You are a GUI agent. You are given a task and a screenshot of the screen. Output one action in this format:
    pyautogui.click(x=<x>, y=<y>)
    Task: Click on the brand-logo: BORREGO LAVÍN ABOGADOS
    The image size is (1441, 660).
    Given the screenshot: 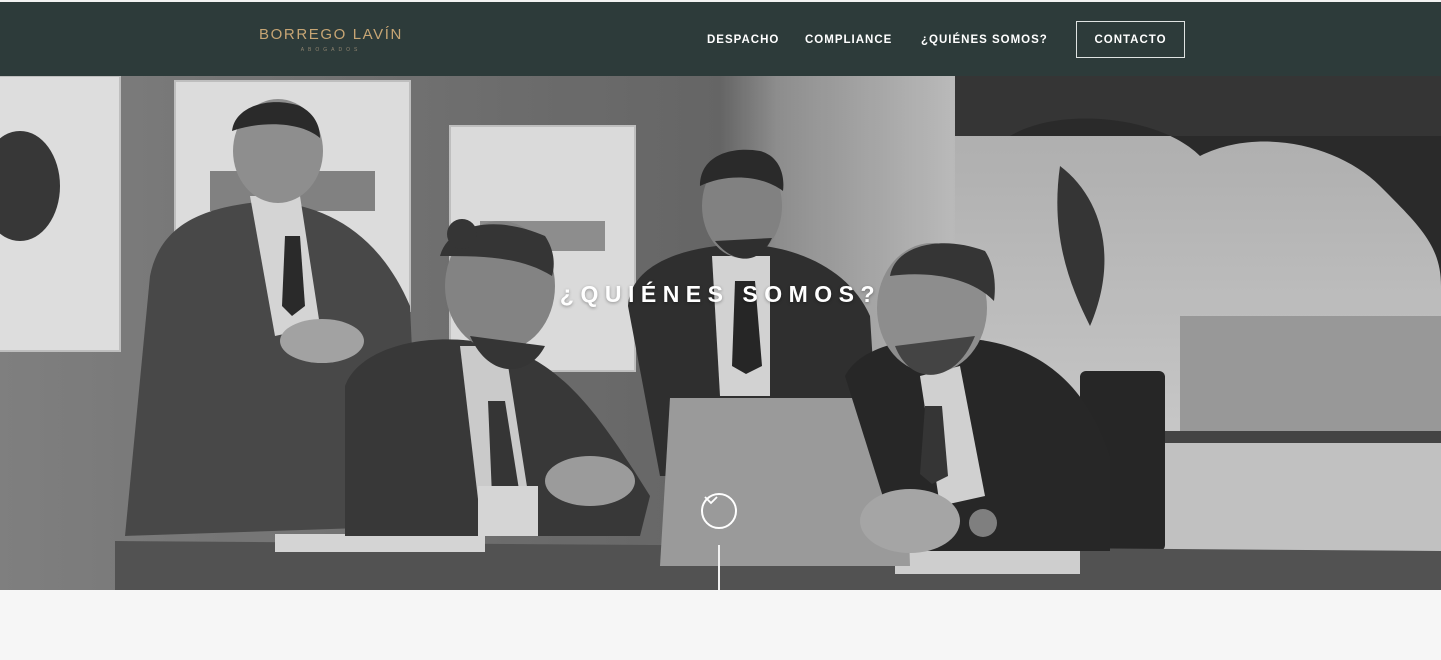 What is the action you would take?
    pyautogui.click(x=331, y=39)
    